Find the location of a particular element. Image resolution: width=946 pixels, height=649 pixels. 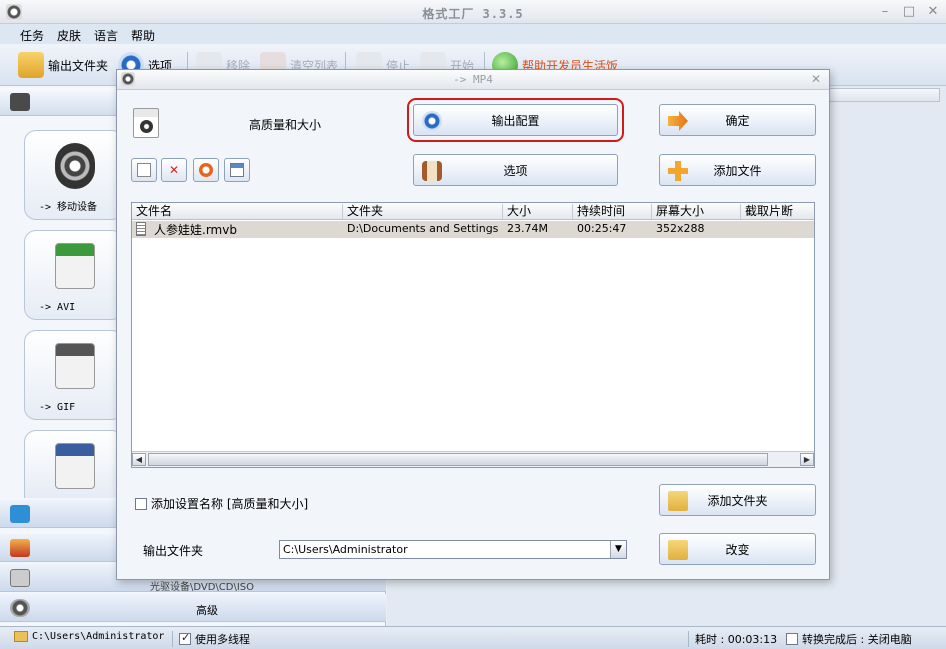

menu-language: 语言 is located at coordinates (106, 35).